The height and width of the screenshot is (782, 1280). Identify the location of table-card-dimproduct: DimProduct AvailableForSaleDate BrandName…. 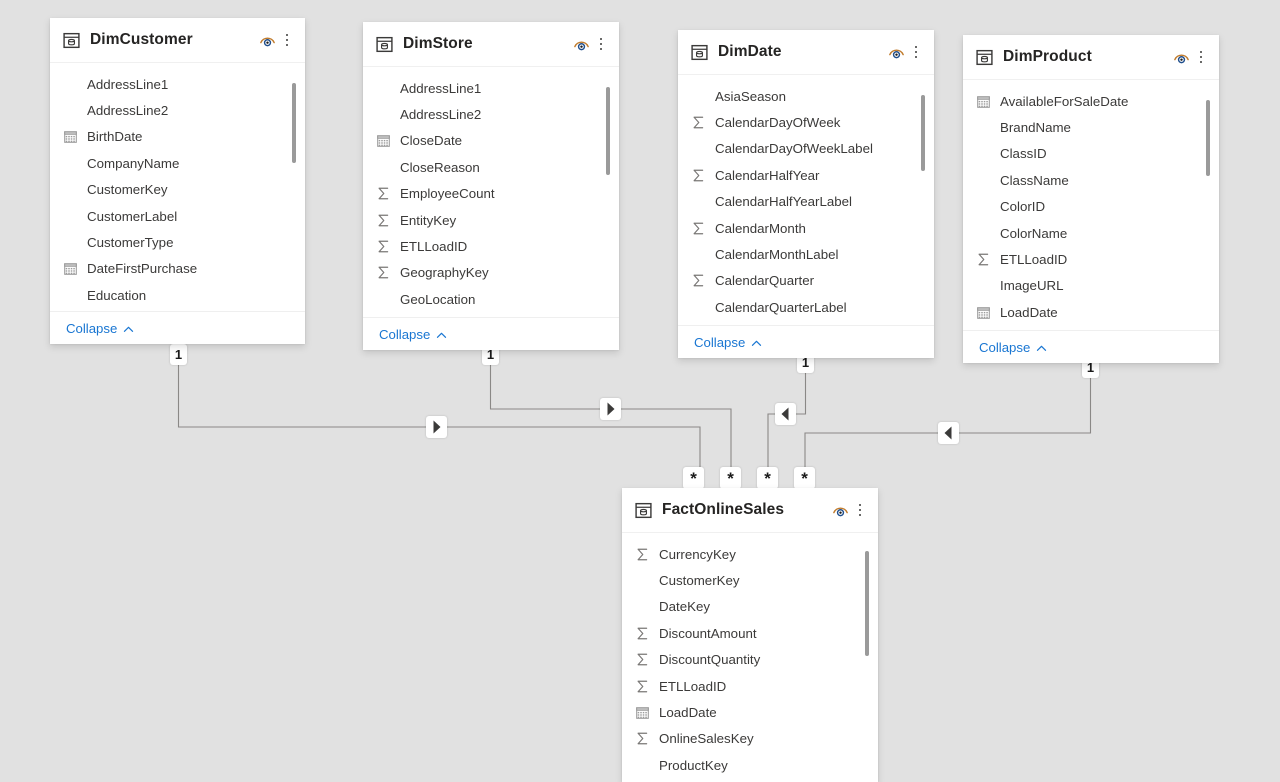
(1091, 199).